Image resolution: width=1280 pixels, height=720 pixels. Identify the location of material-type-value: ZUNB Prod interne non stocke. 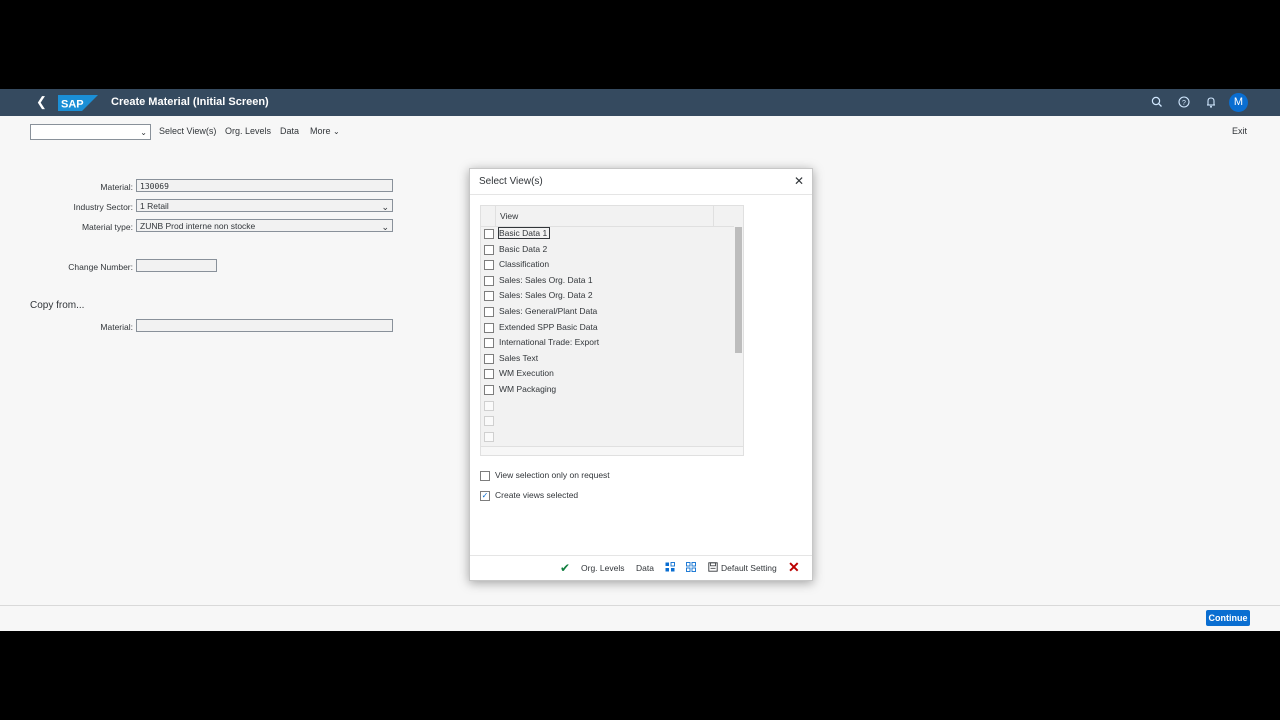
(198, 226).